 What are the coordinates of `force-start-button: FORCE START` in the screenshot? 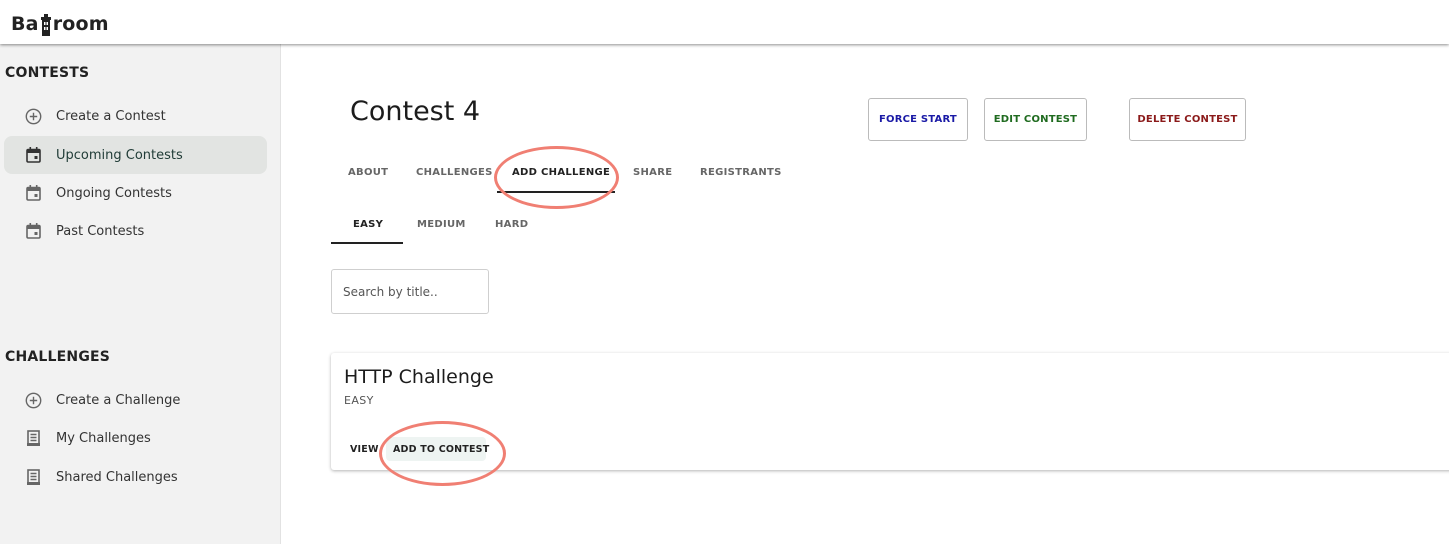 It's located at (918, 119).